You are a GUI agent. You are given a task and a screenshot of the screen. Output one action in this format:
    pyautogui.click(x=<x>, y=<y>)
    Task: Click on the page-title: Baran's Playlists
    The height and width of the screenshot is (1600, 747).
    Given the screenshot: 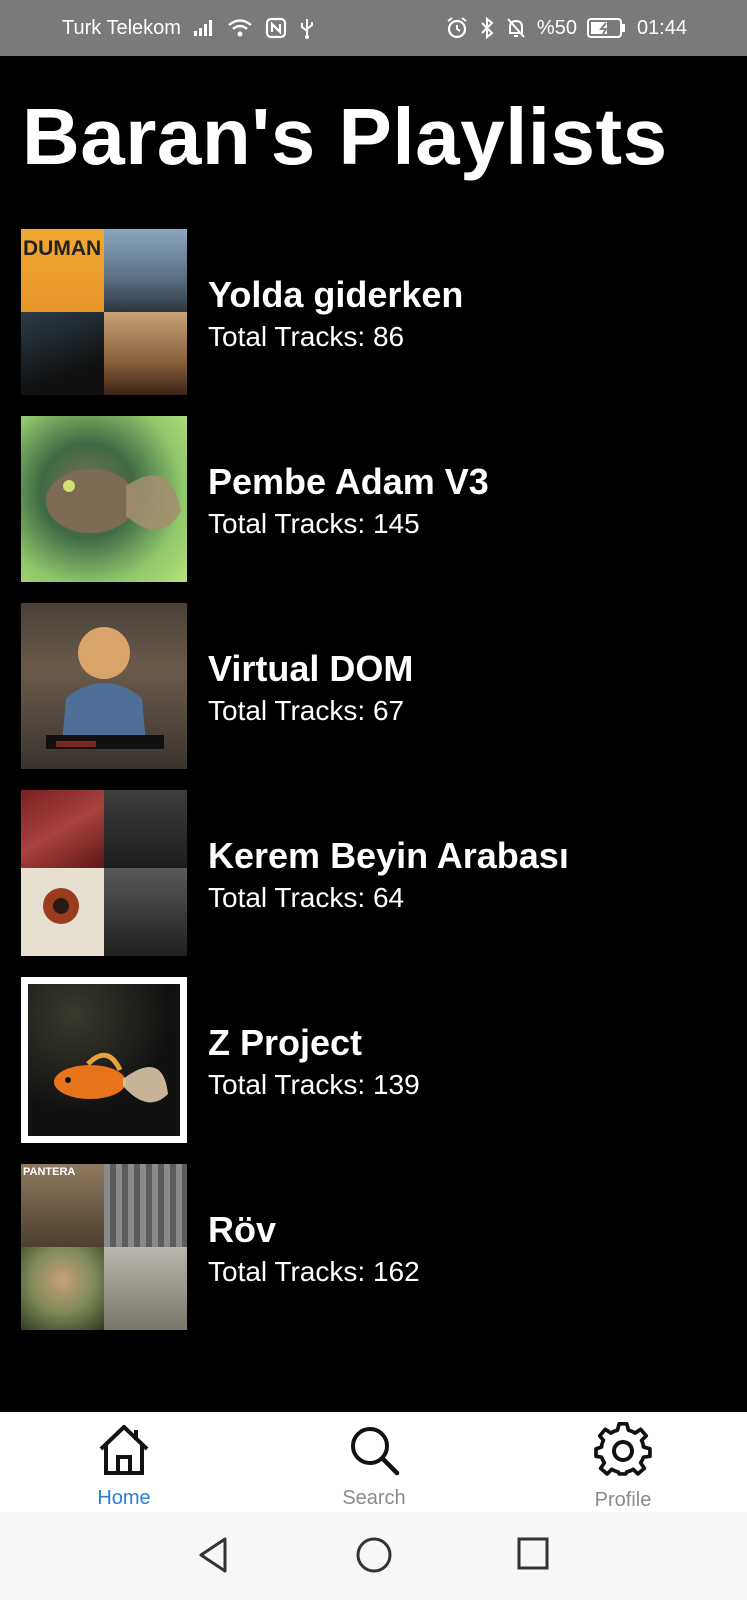 What is the action you would take?
    pyautogui.click(x=345, y=136)
    